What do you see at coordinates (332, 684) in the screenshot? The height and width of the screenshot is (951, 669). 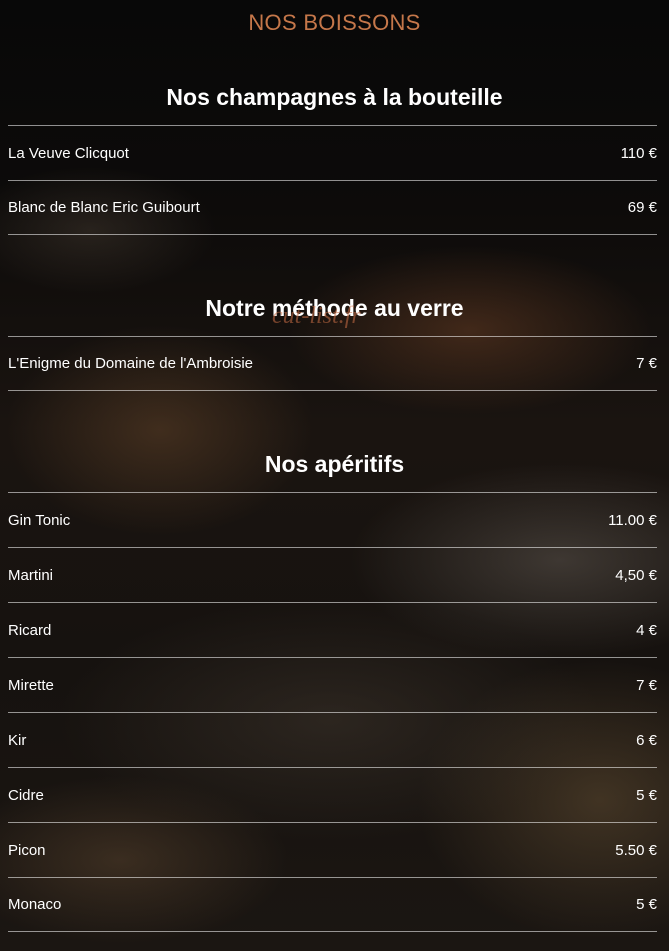 I see `menu-item: Mirette 7 €` at bounding box center [332, 684].